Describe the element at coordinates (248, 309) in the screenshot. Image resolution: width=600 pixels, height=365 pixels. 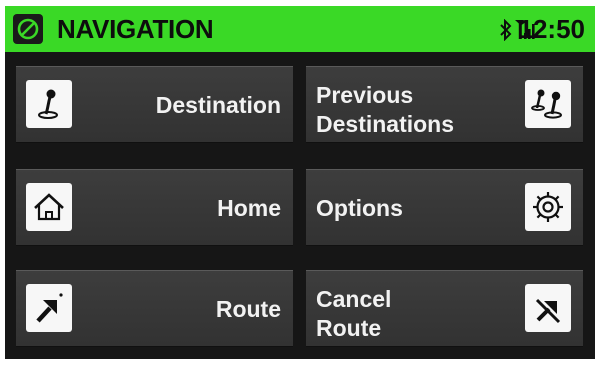
I see `route-label: Route` at that location.